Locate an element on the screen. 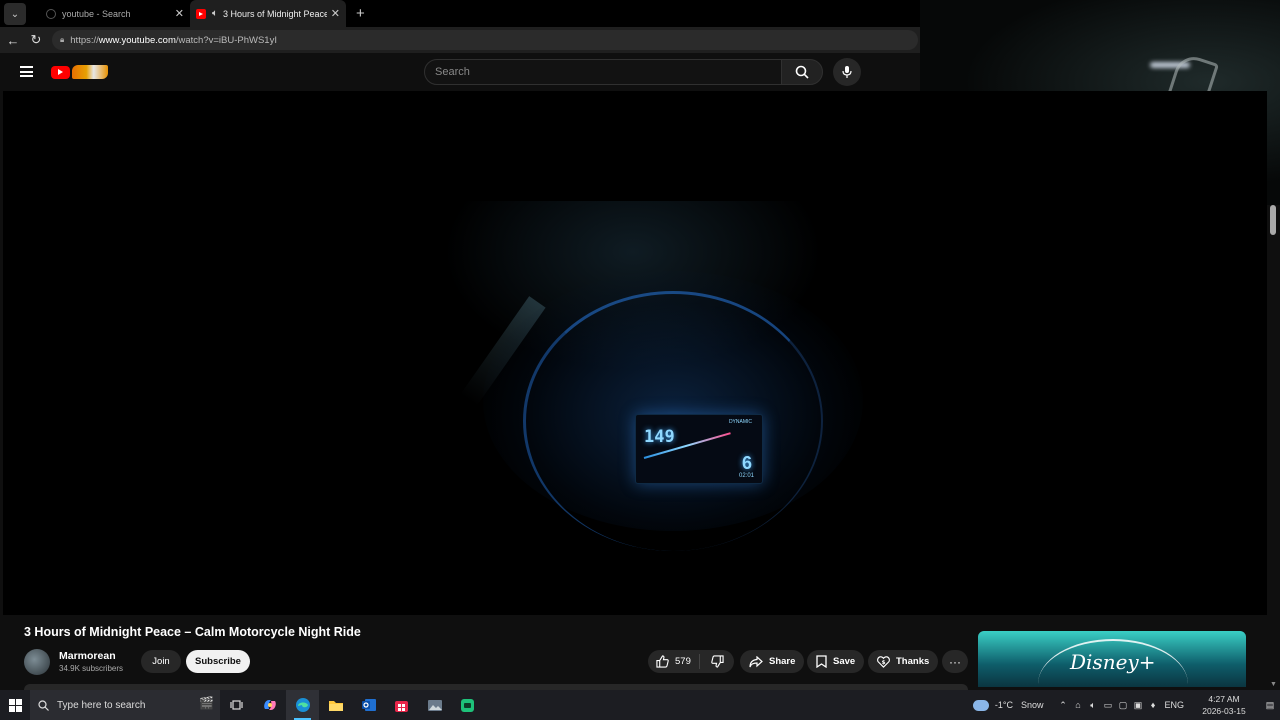 Image resolution: width=1280 pixels, height=720 pixels. disney-plus-ad: Disney+ is located at coordinates (1112, 659).